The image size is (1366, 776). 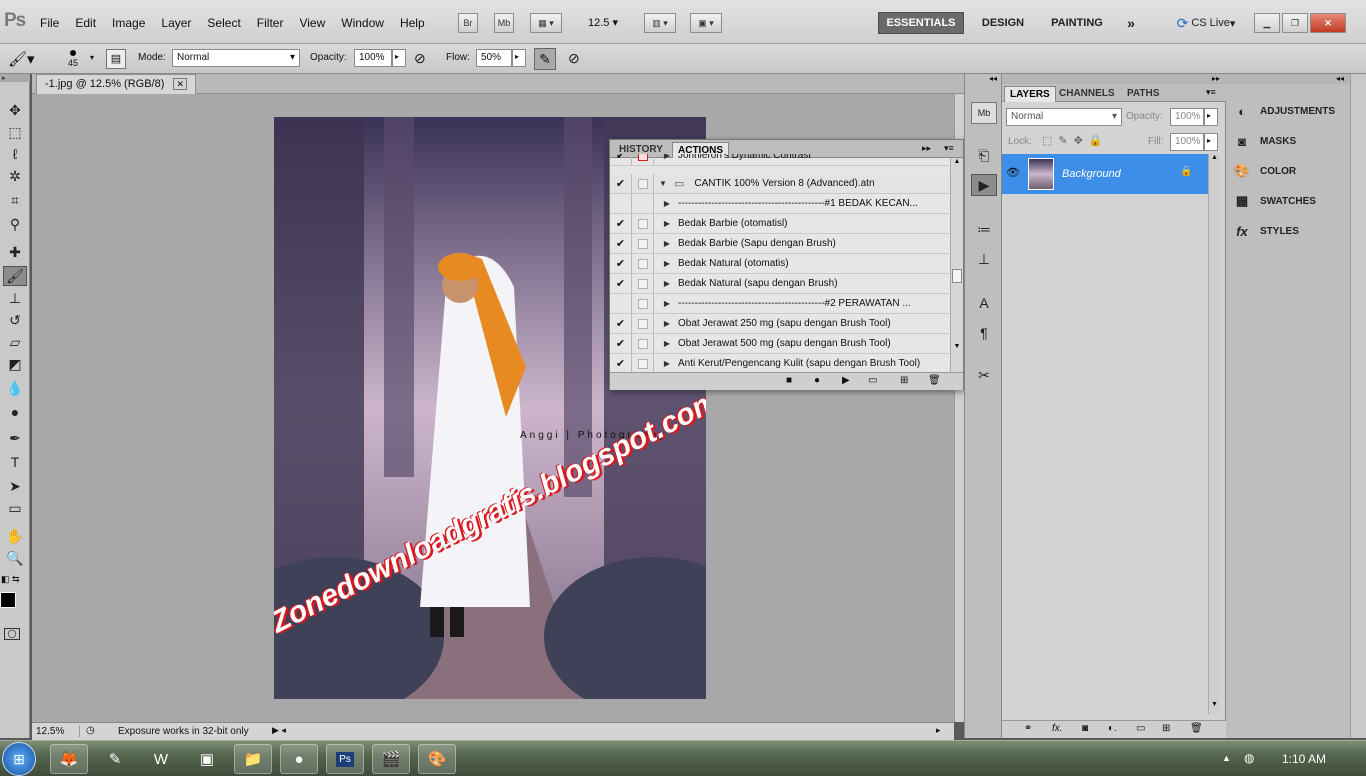 I want to click on menu-help: Help, so click(x=412, y=23).